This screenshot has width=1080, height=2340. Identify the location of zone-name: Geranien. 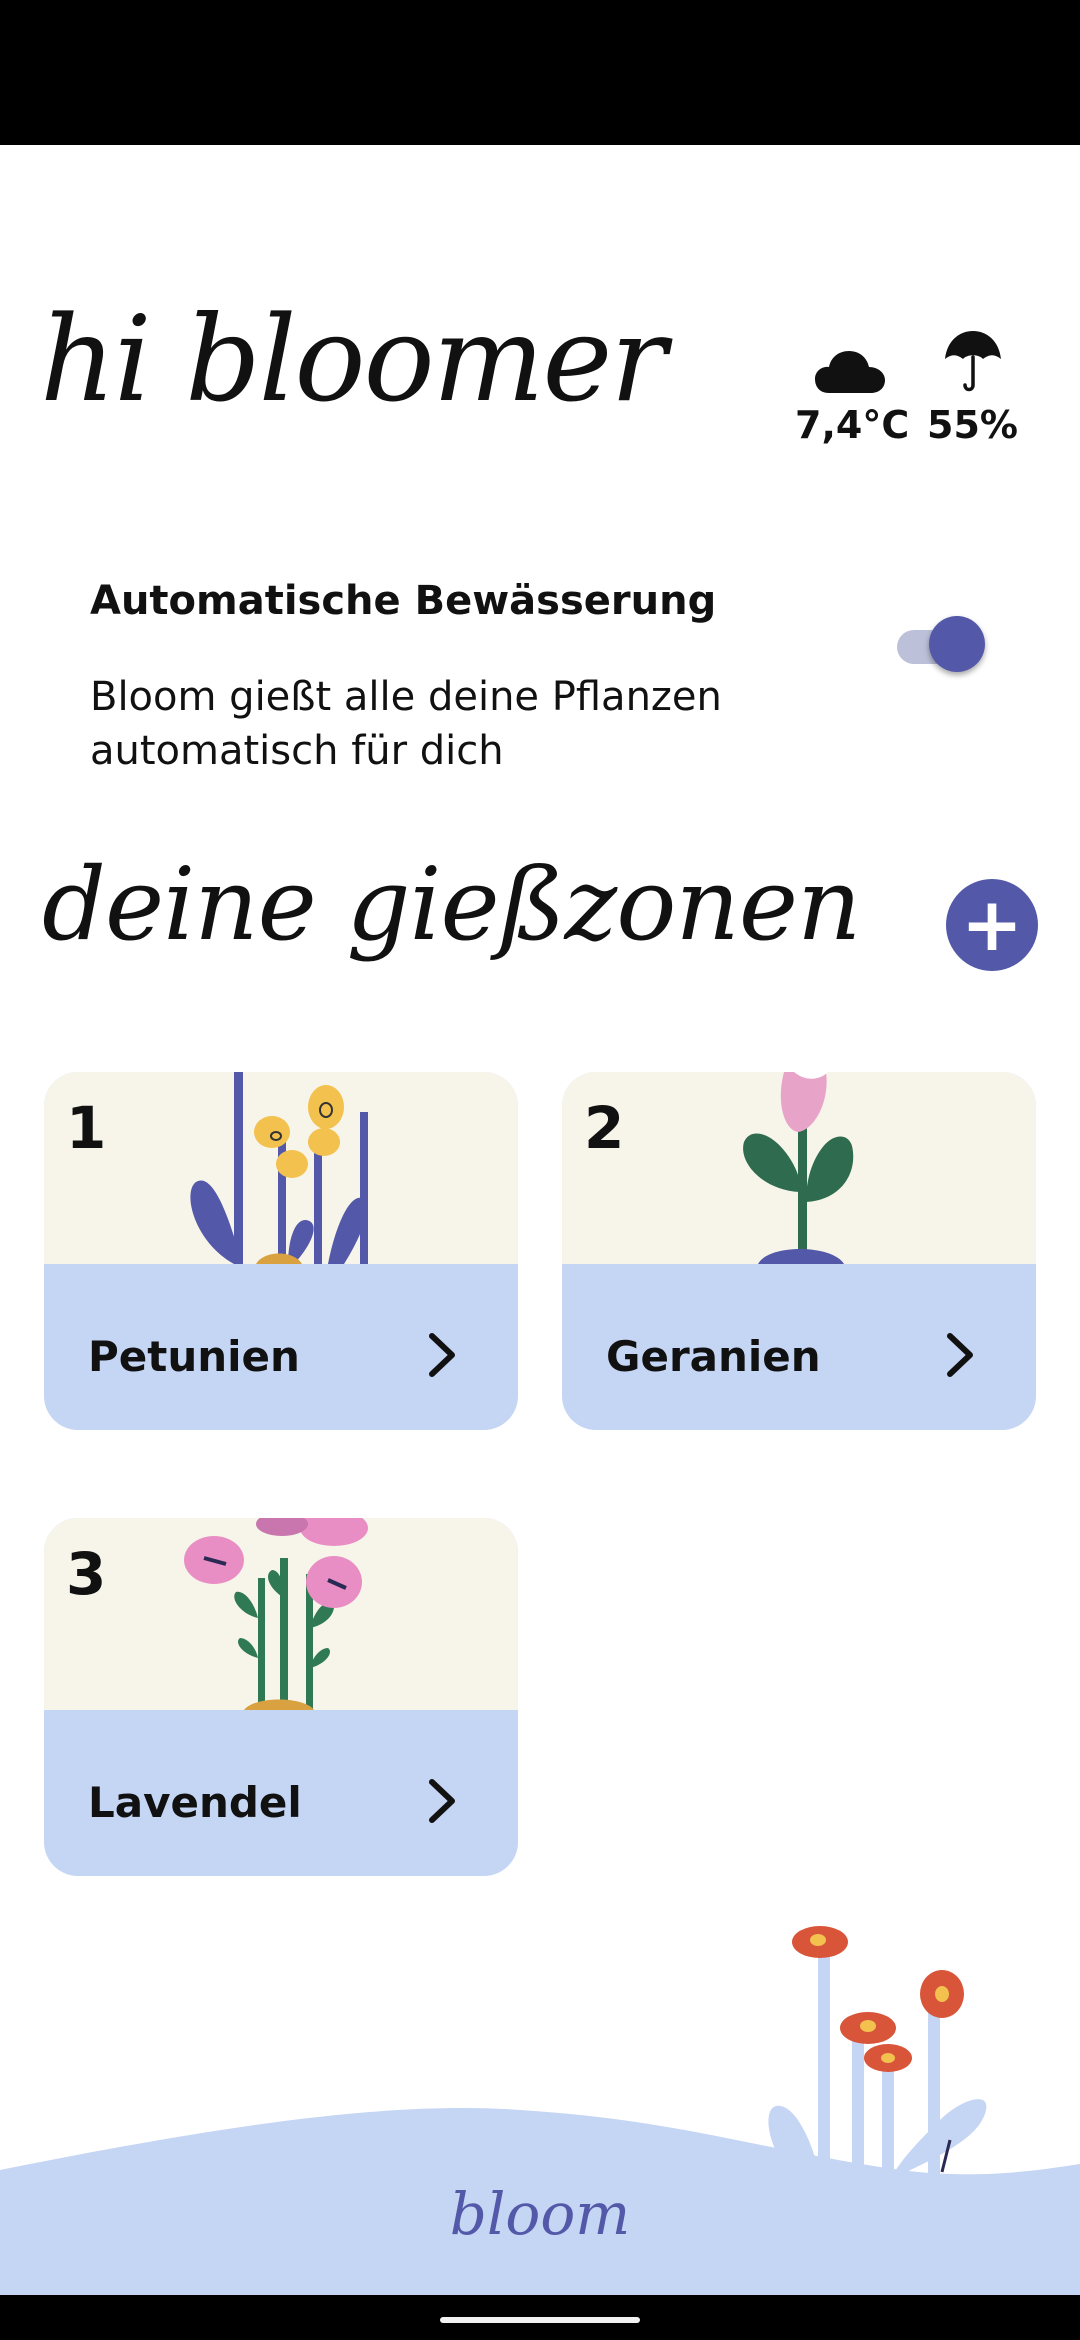
(713, 1356).